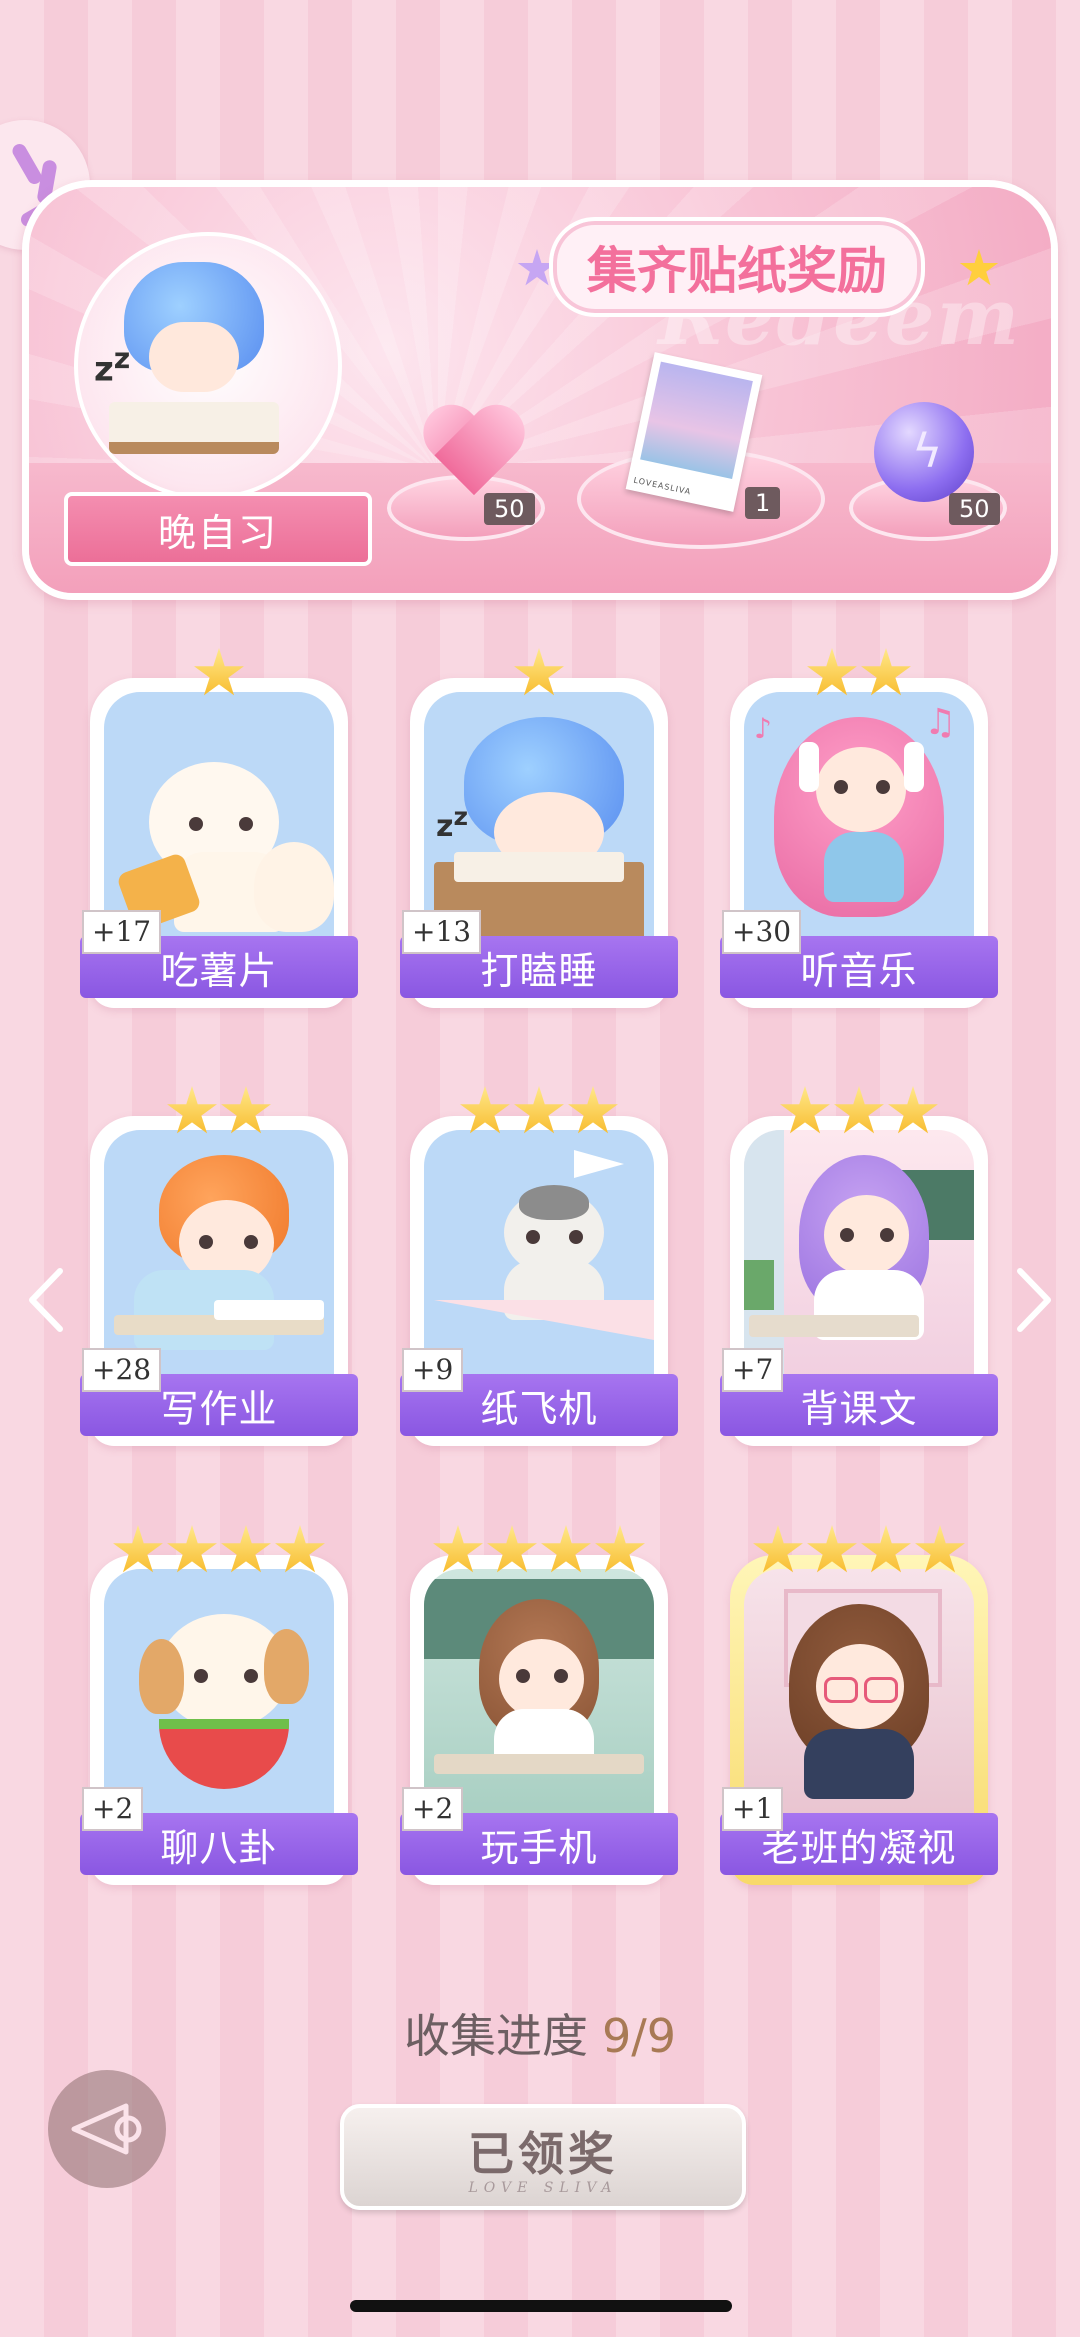 Image resolution: width=1080 pixels, height=2337 pixels. I want to click on set-name-ribbon: 晚自习, so click(218, 529).